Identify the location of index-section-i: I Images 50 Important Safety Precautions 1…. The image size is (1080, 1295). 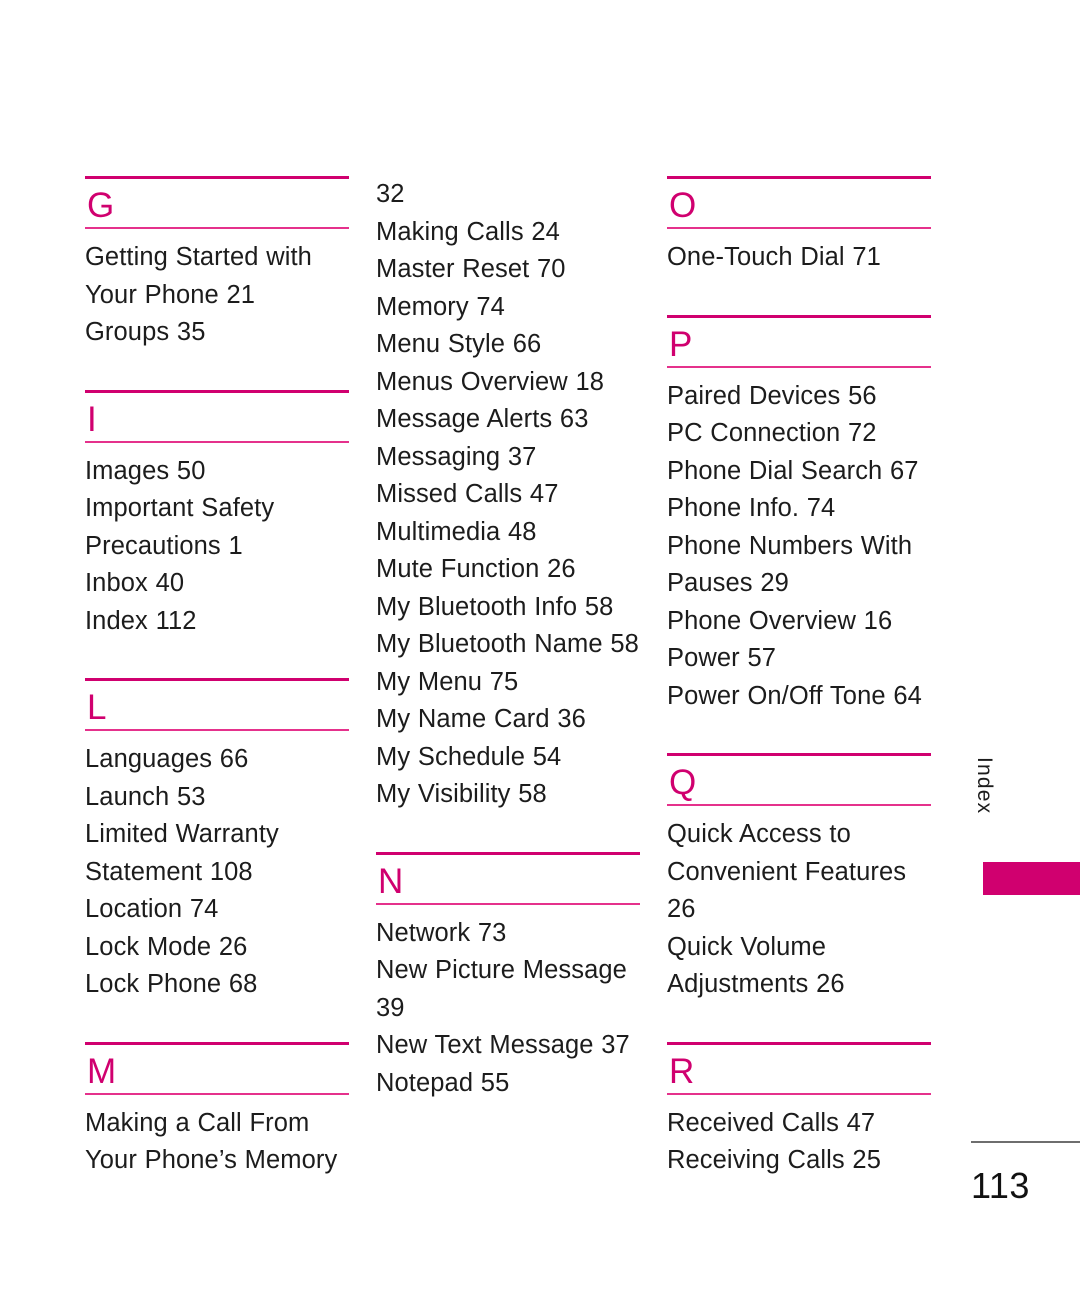
(217, 515).